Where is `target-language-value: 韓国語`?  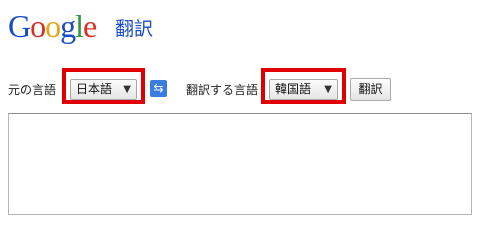 target-language-value: 韓国語 is located at coordinates (293, 89).